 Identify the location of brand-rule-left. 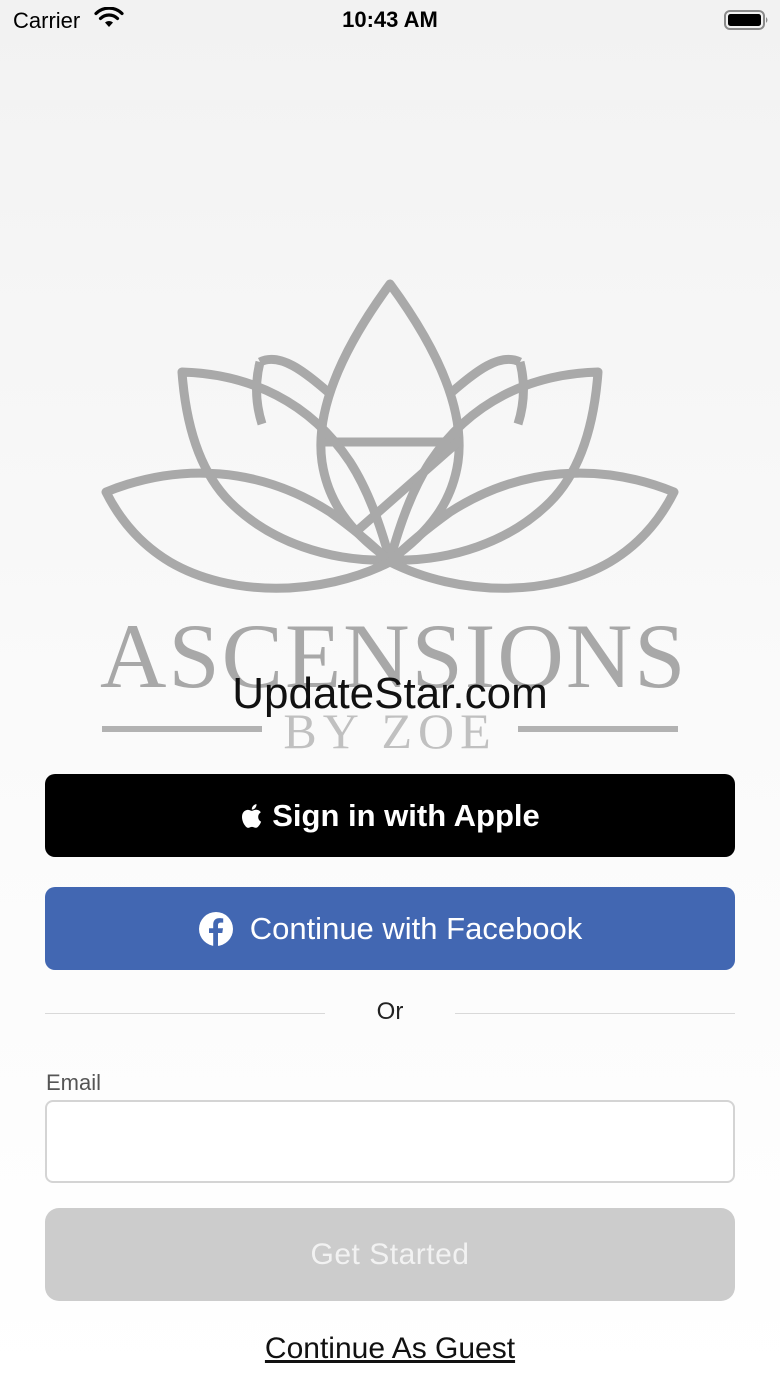
(182, 729).